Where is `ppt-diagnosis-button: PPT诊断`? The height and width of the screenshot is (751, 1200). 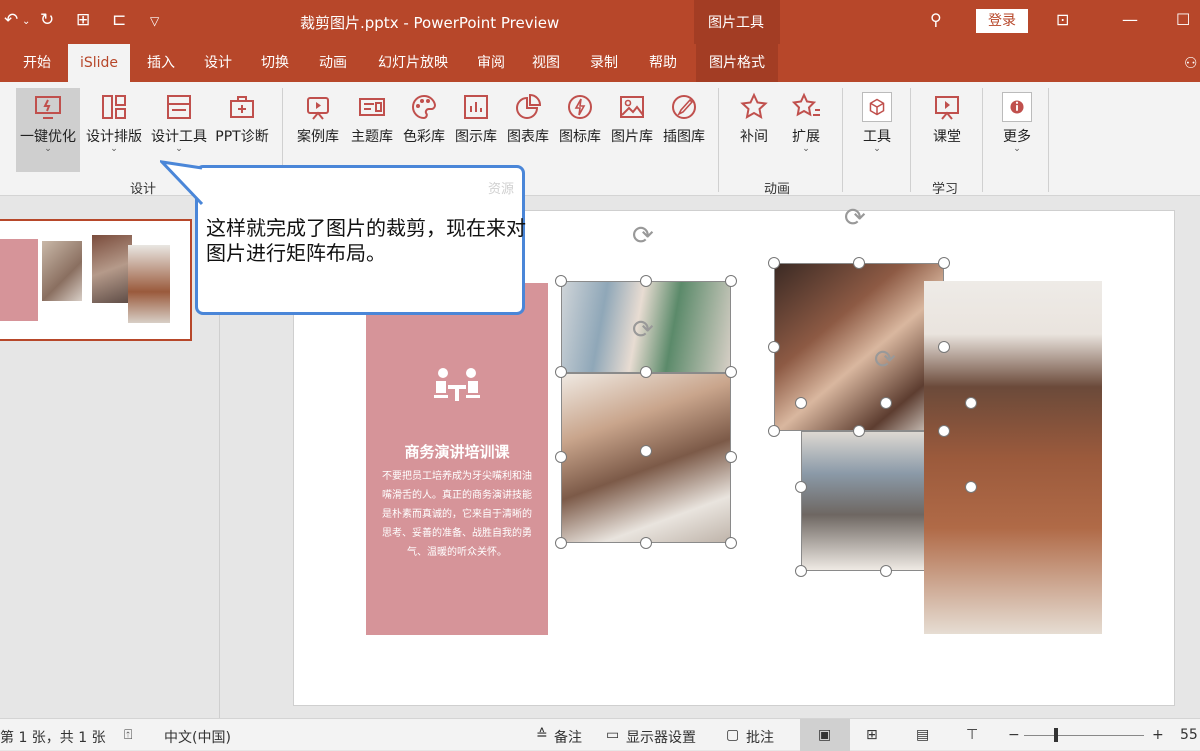
ppt-diagnosis-button: PPT诊断 is located at coordinates (242, 130).